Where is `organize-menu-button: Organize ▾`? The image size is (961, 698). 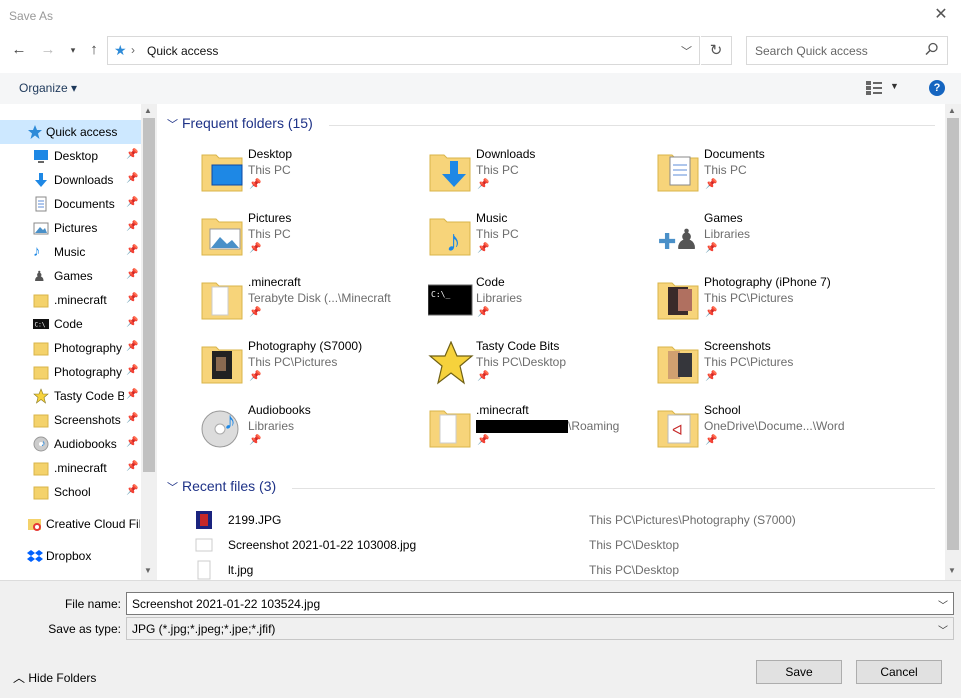 organize-menu-button: Organize ▾ is located at coordinates (48, 88).